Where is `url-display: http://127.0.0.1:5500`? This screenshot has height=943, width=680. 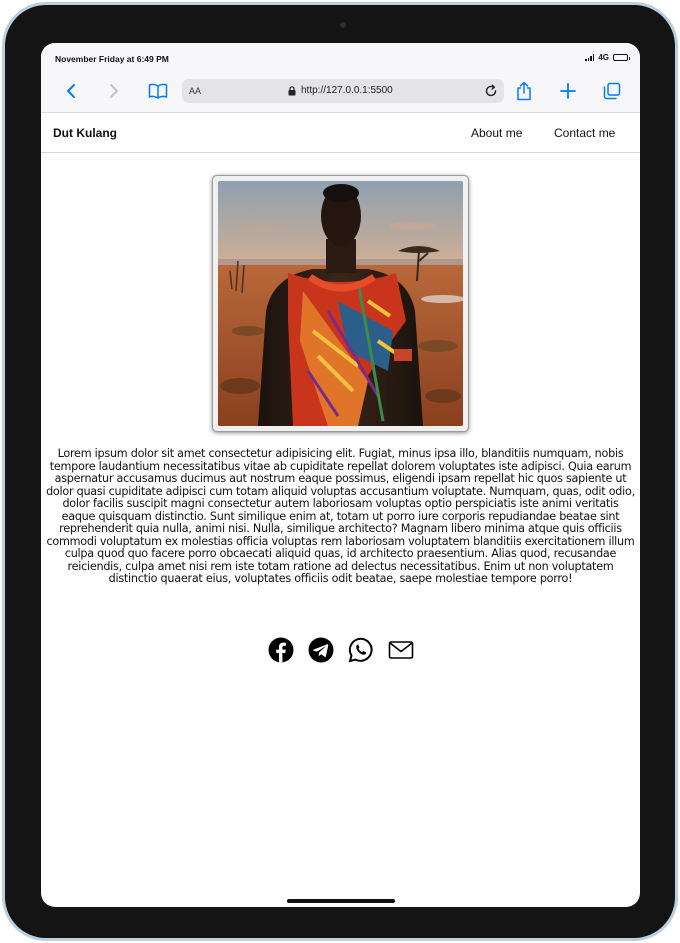 url-display: http://127.0.0.1:5500 is located at coordinates (340, 90).